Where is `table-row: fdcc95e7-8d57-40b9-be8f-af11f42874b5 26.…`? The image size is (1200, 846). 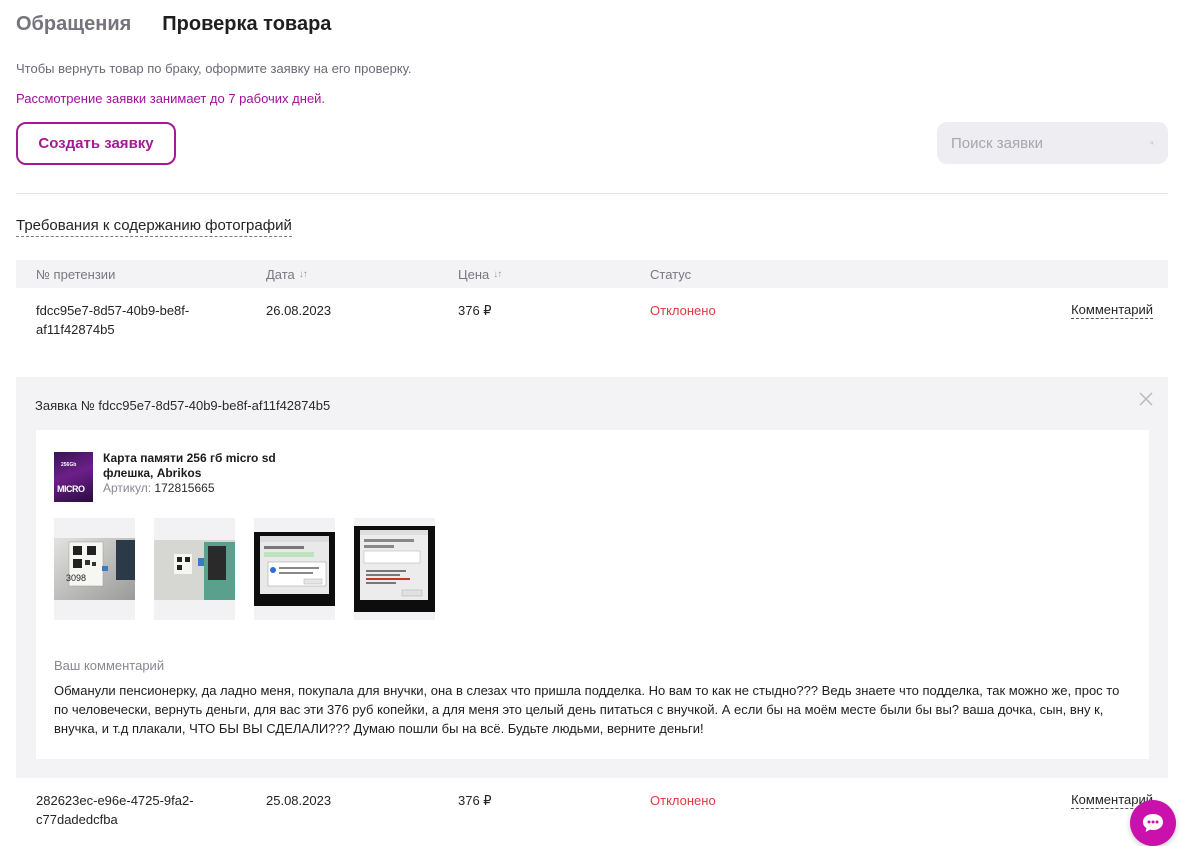 table-row: fdcc95e7-8d57-40b9-be8f-af11f42874b5 26.… is located at coordinates (592, 336).